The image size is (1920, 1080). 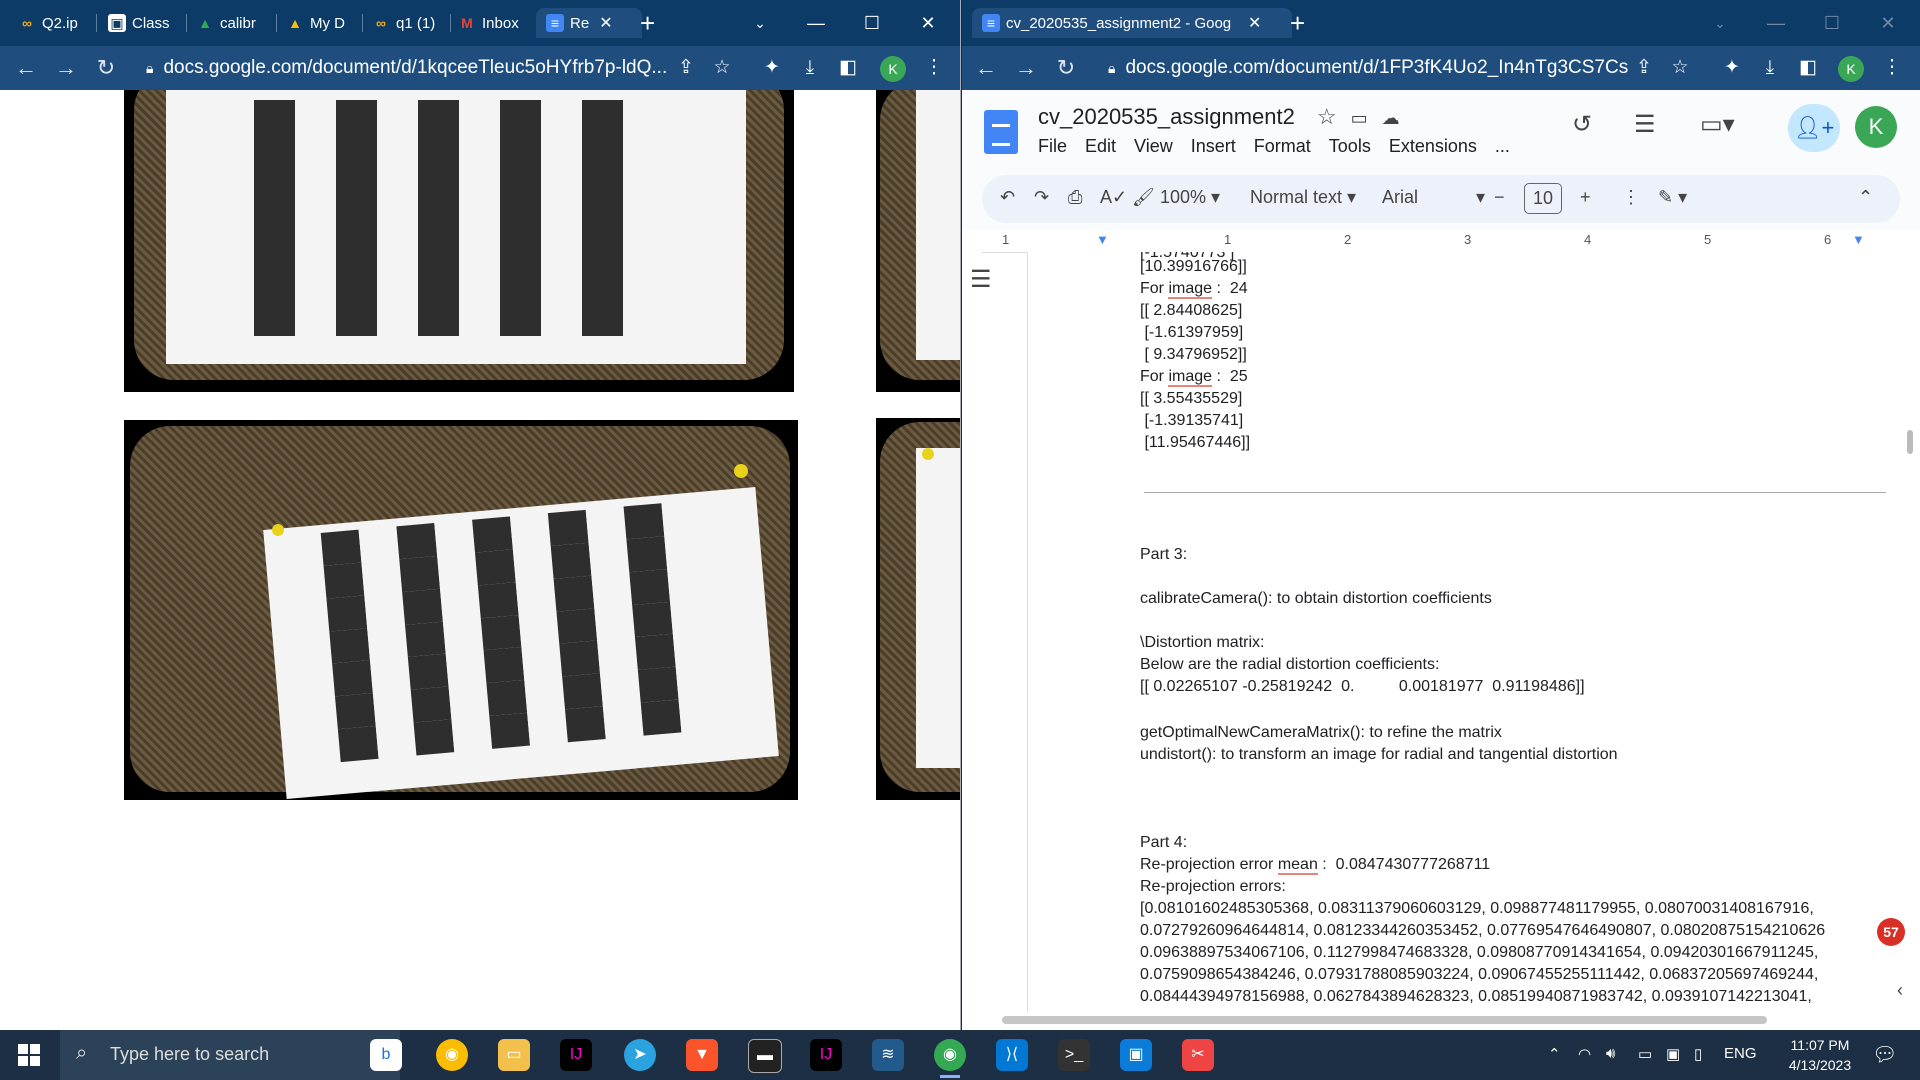 What do you see at coordinates (1007, 197) in the screenshot?
I see `undo-icon: ↶` at bounding box center [1007, 197].